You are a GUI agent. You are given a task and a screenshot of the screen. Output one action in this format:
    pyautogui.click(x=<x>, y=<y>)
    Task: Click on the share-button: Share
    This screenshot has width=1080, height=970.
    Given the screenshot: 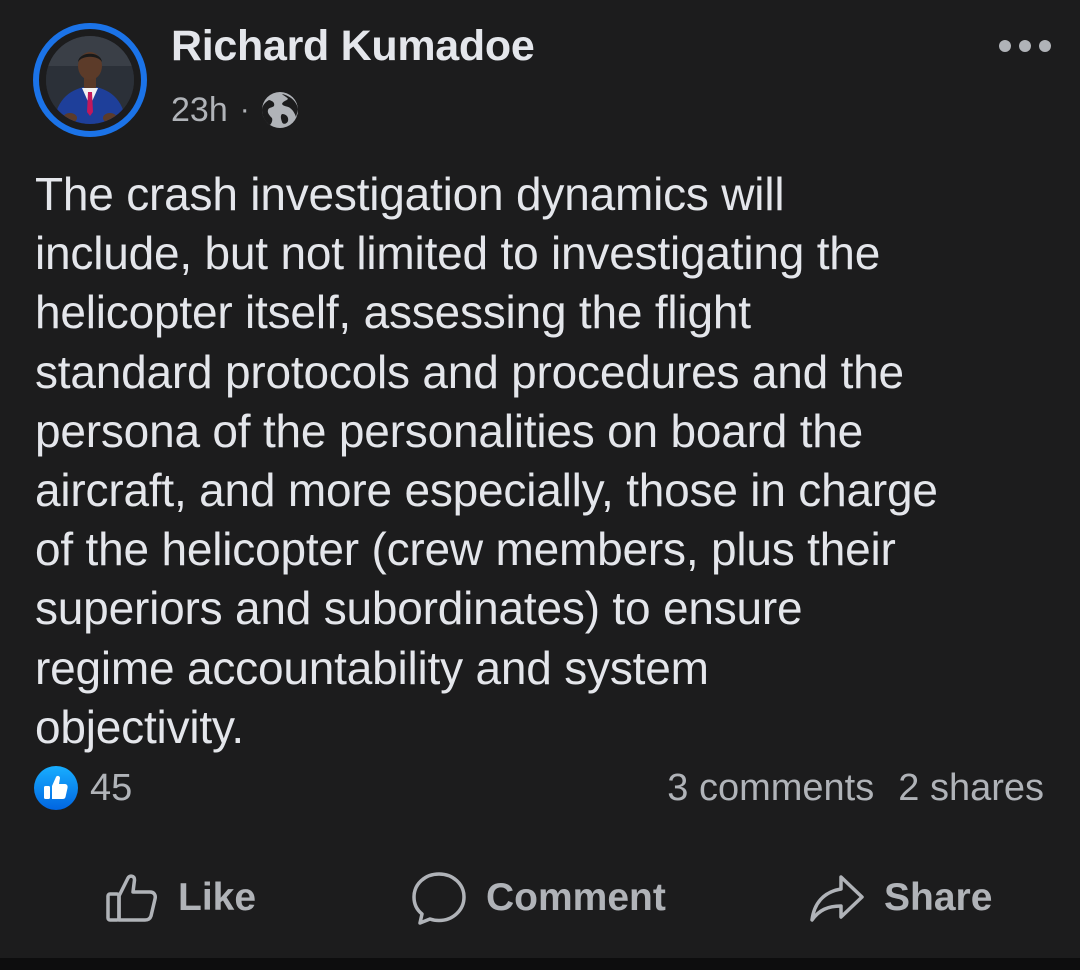 What is the action you would take?
    pyautogui.click(x=900, y=898)
    